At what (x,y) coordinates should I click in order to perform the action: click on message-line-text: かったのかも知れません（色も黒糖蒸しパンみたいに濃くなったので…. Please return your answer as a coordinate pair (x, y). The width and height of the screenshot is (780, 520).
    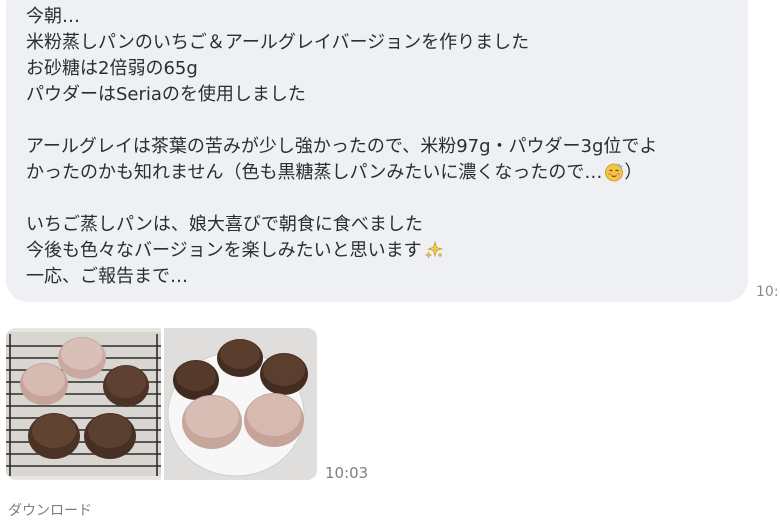
    Looking at the image, I should click on (314, 172).